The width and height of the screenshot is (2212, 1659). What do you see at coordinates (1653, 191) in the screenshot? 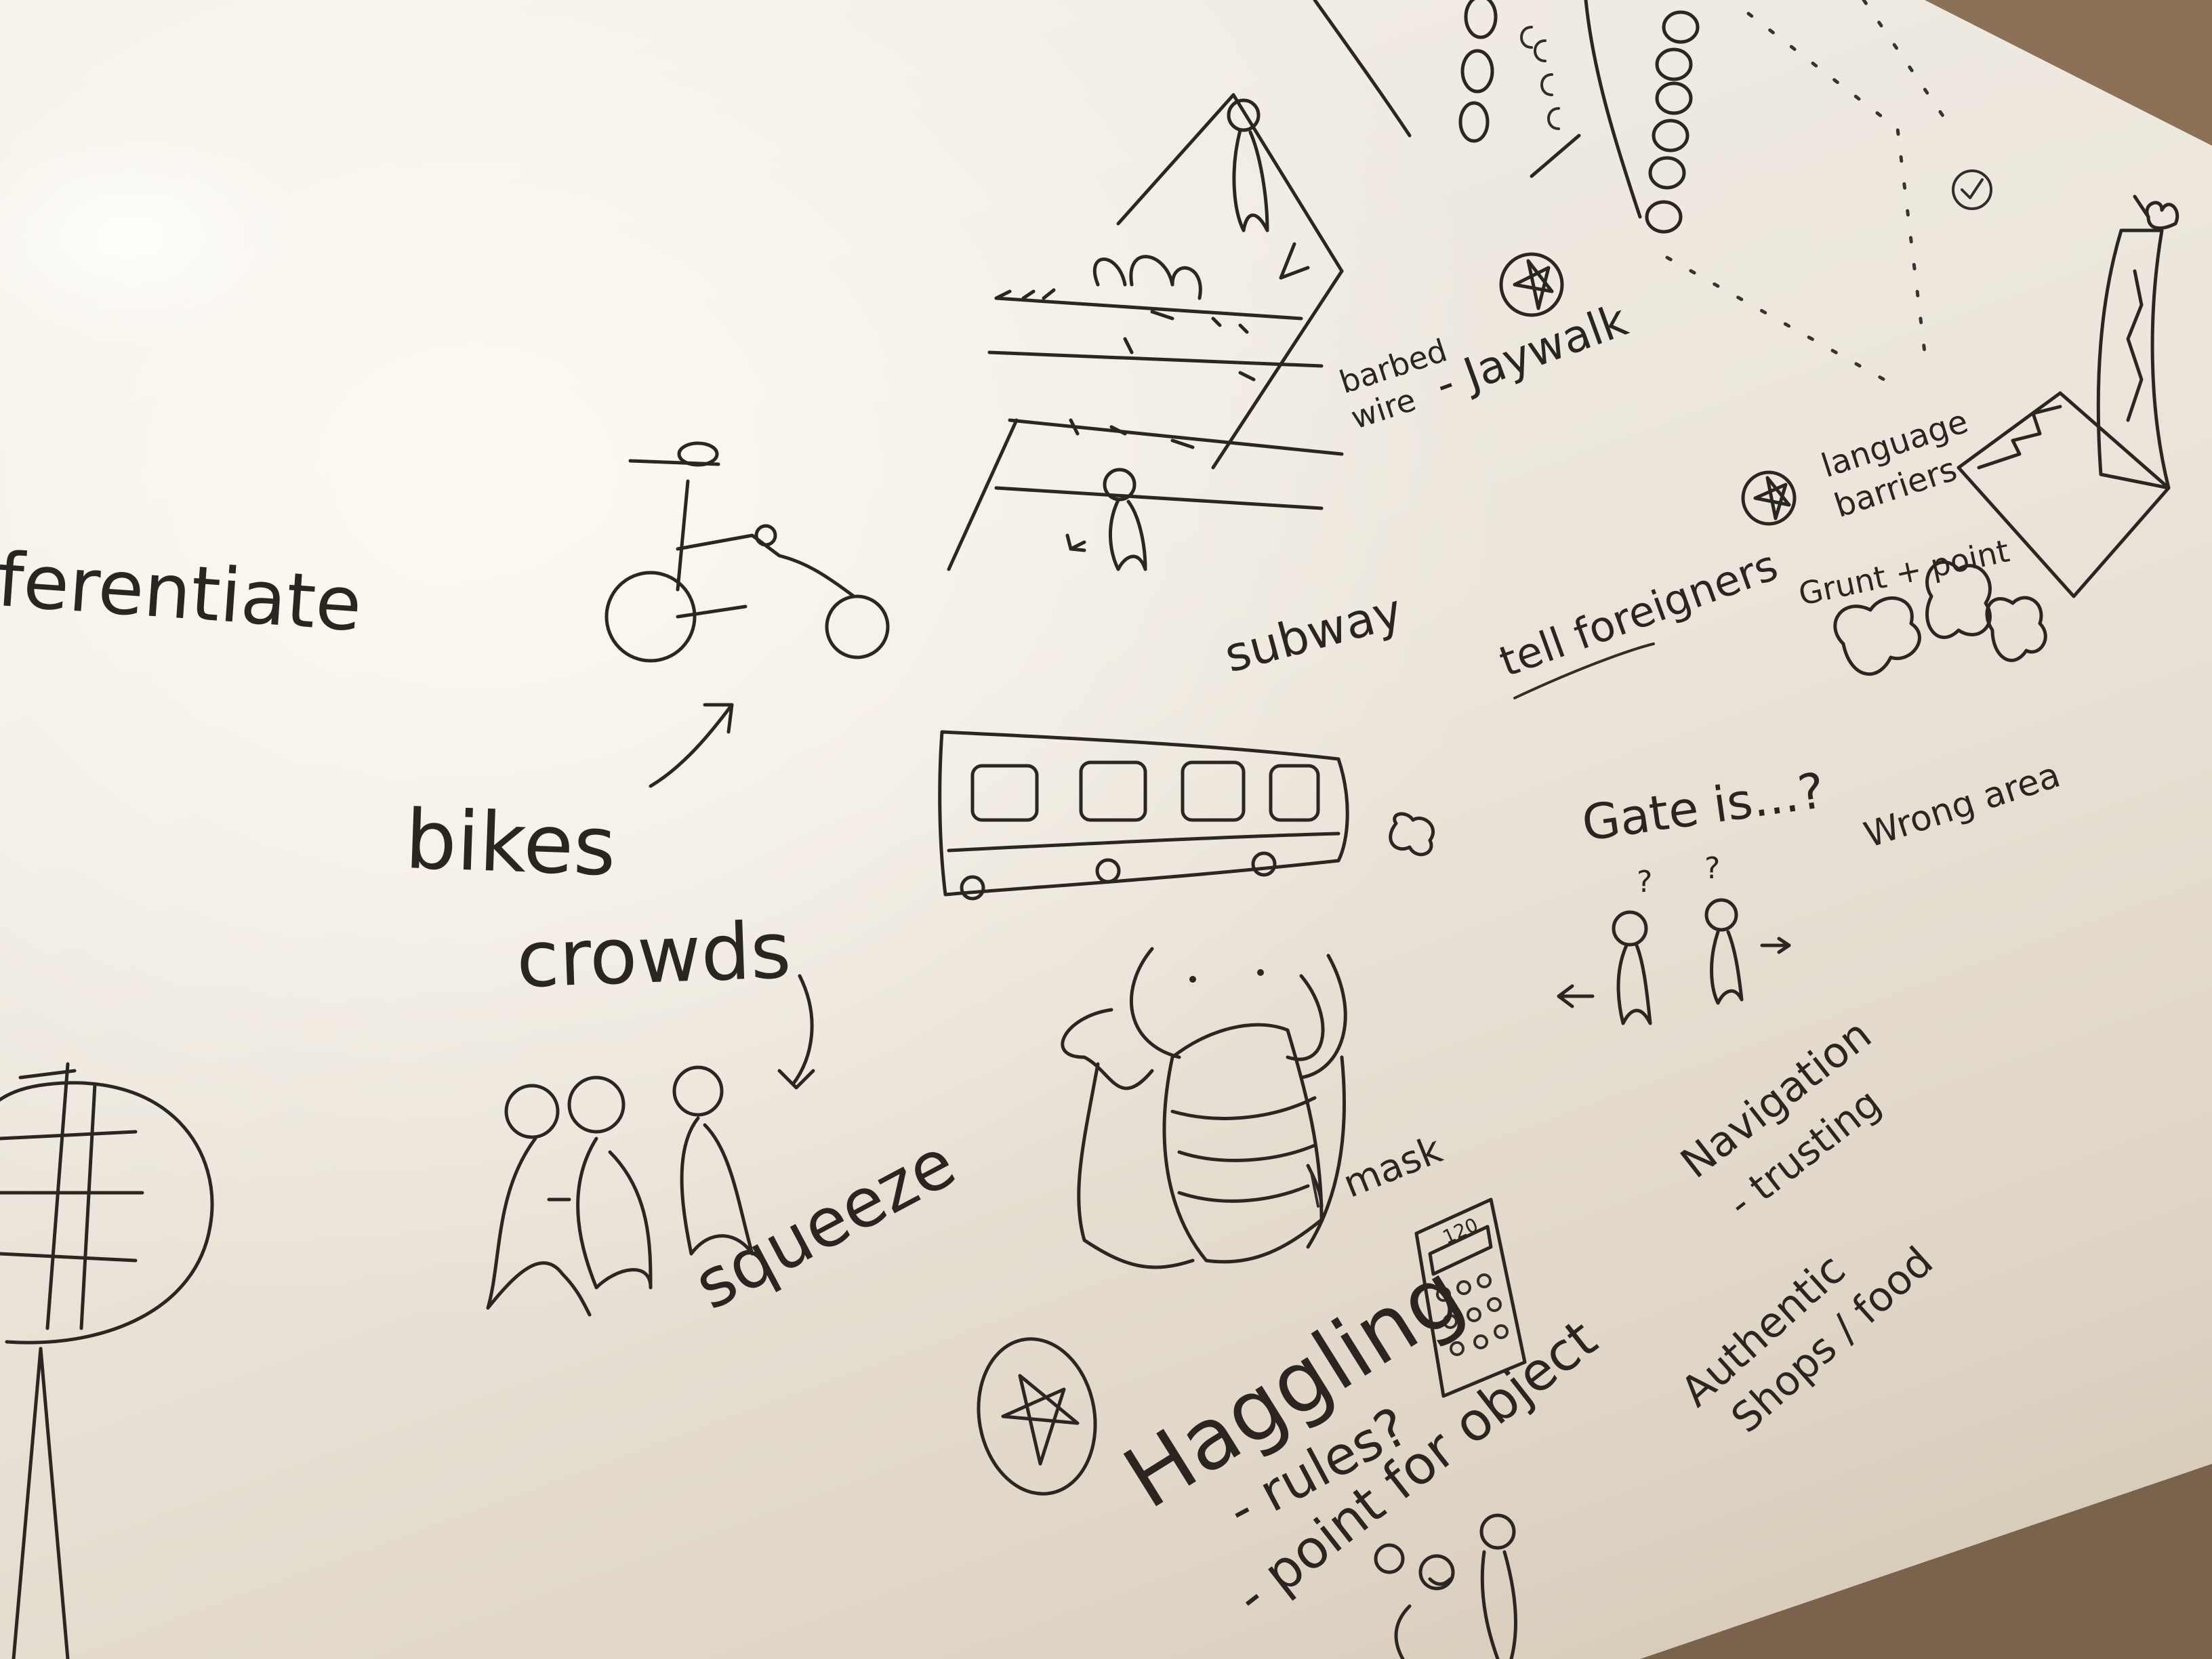
I see `circle-chain-sketch` at bounding box center [1653, 191].